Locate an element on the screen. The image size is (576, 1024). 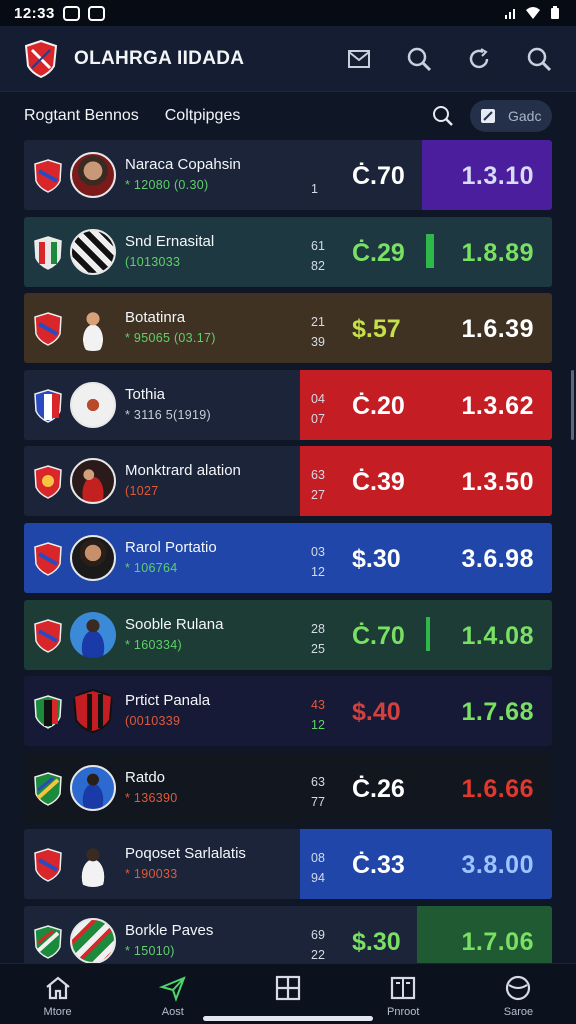
club-logo-icon is located at coordinates (41, 58).